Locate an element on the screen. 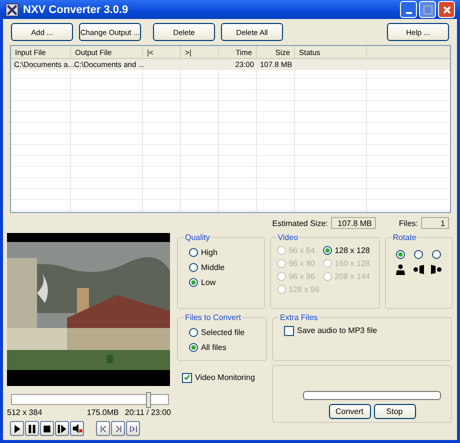 The image size is (460, 443). group-title: Rotate is located at coordinates (405, 237).